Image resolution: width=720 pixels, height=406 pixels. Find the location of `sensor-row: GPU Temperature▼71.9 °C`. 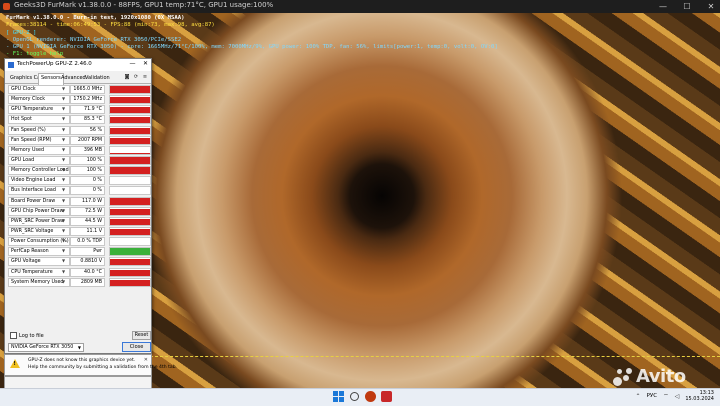

sensor-row: GPU Temperature▼71.9 °C is located at coordinates (79, 109).